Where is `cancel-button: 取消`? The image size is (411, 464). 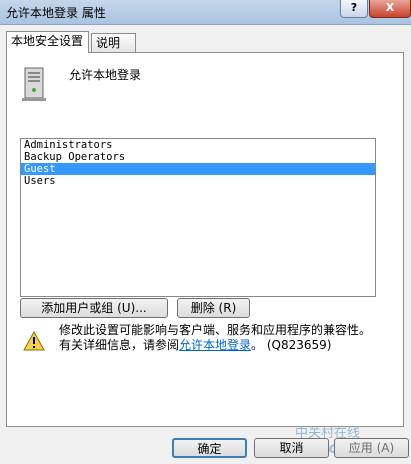
cancel-button: 取消 is located at coordinates (291, 448).